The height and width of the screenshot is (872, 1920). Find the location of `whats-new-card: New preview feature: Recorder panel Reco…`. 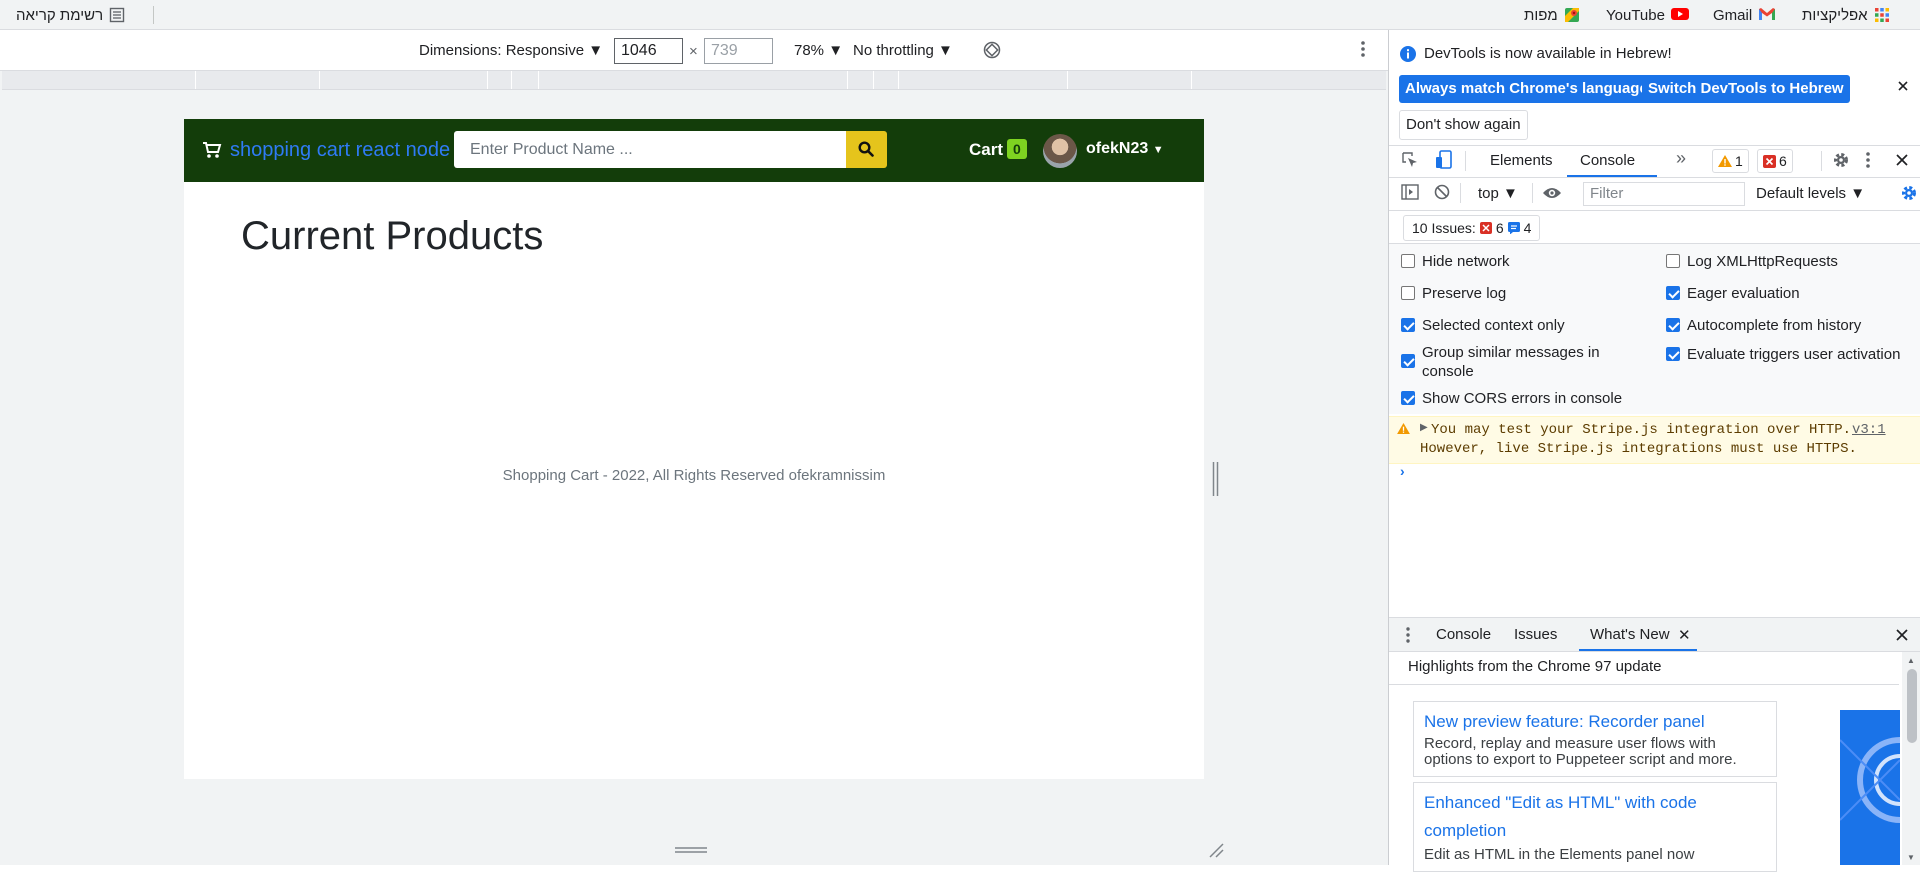

whats-new-card: New preview feature: Recorder panel Reco… is located at coordinates (1595, 739).